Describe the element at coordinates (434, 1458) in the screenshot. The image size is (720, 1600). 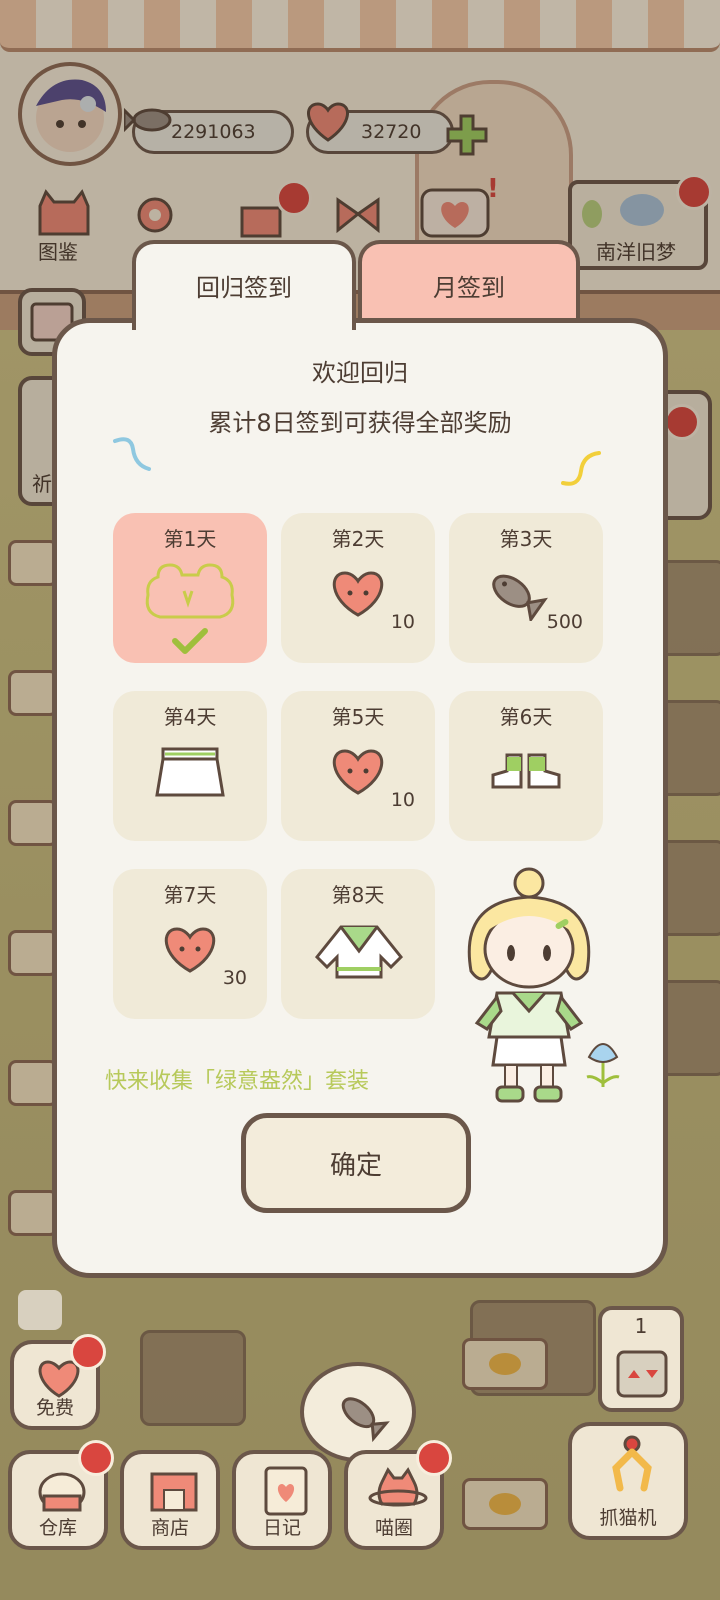
I see `cat-circle-notification-dot` at that location.